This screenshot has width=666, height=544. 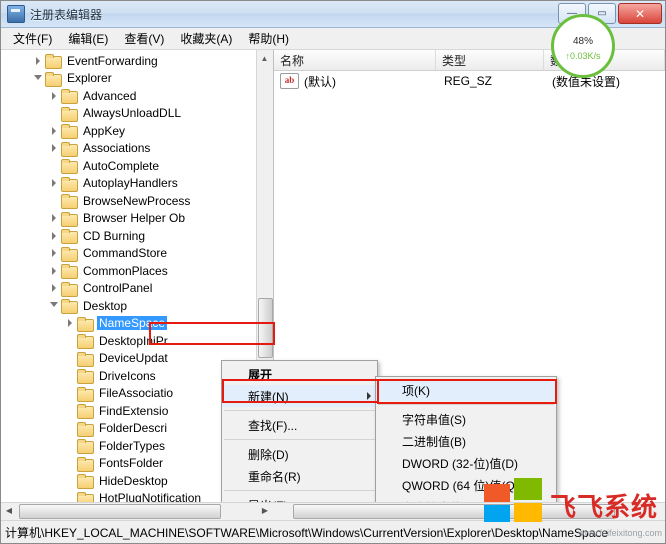 I want to click on tree-hscroll-thumb, so click(x=120, y=511).